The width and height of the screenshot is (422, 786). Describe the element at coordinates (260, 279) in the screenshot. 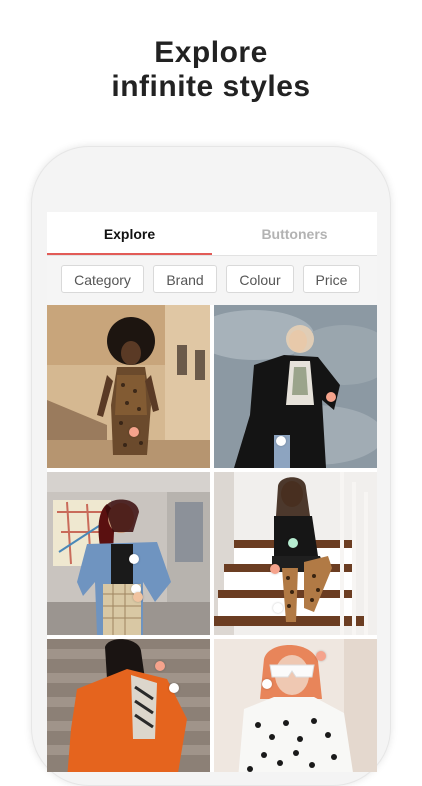

I see `filter-colour-button: Colour` at that location.